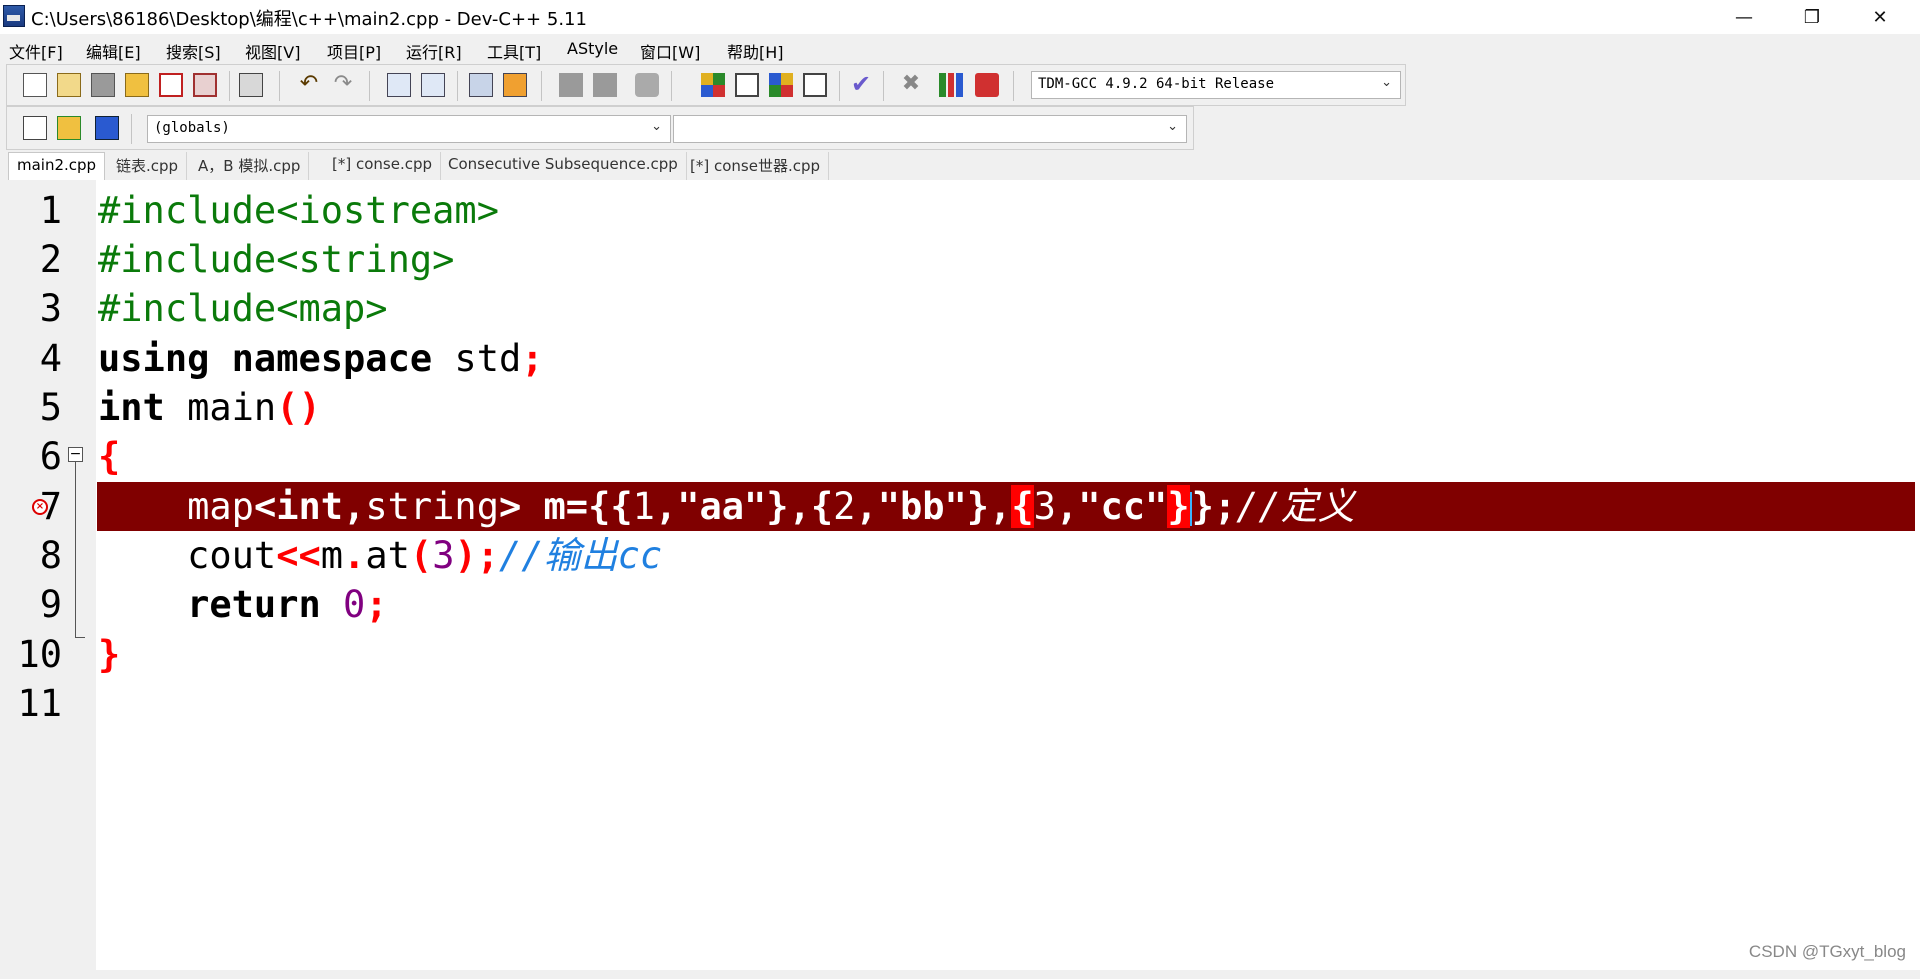 The height and width of the screenshot is (979, 1920). I want to click on menu-view: 视图[V], so click(272, 51).